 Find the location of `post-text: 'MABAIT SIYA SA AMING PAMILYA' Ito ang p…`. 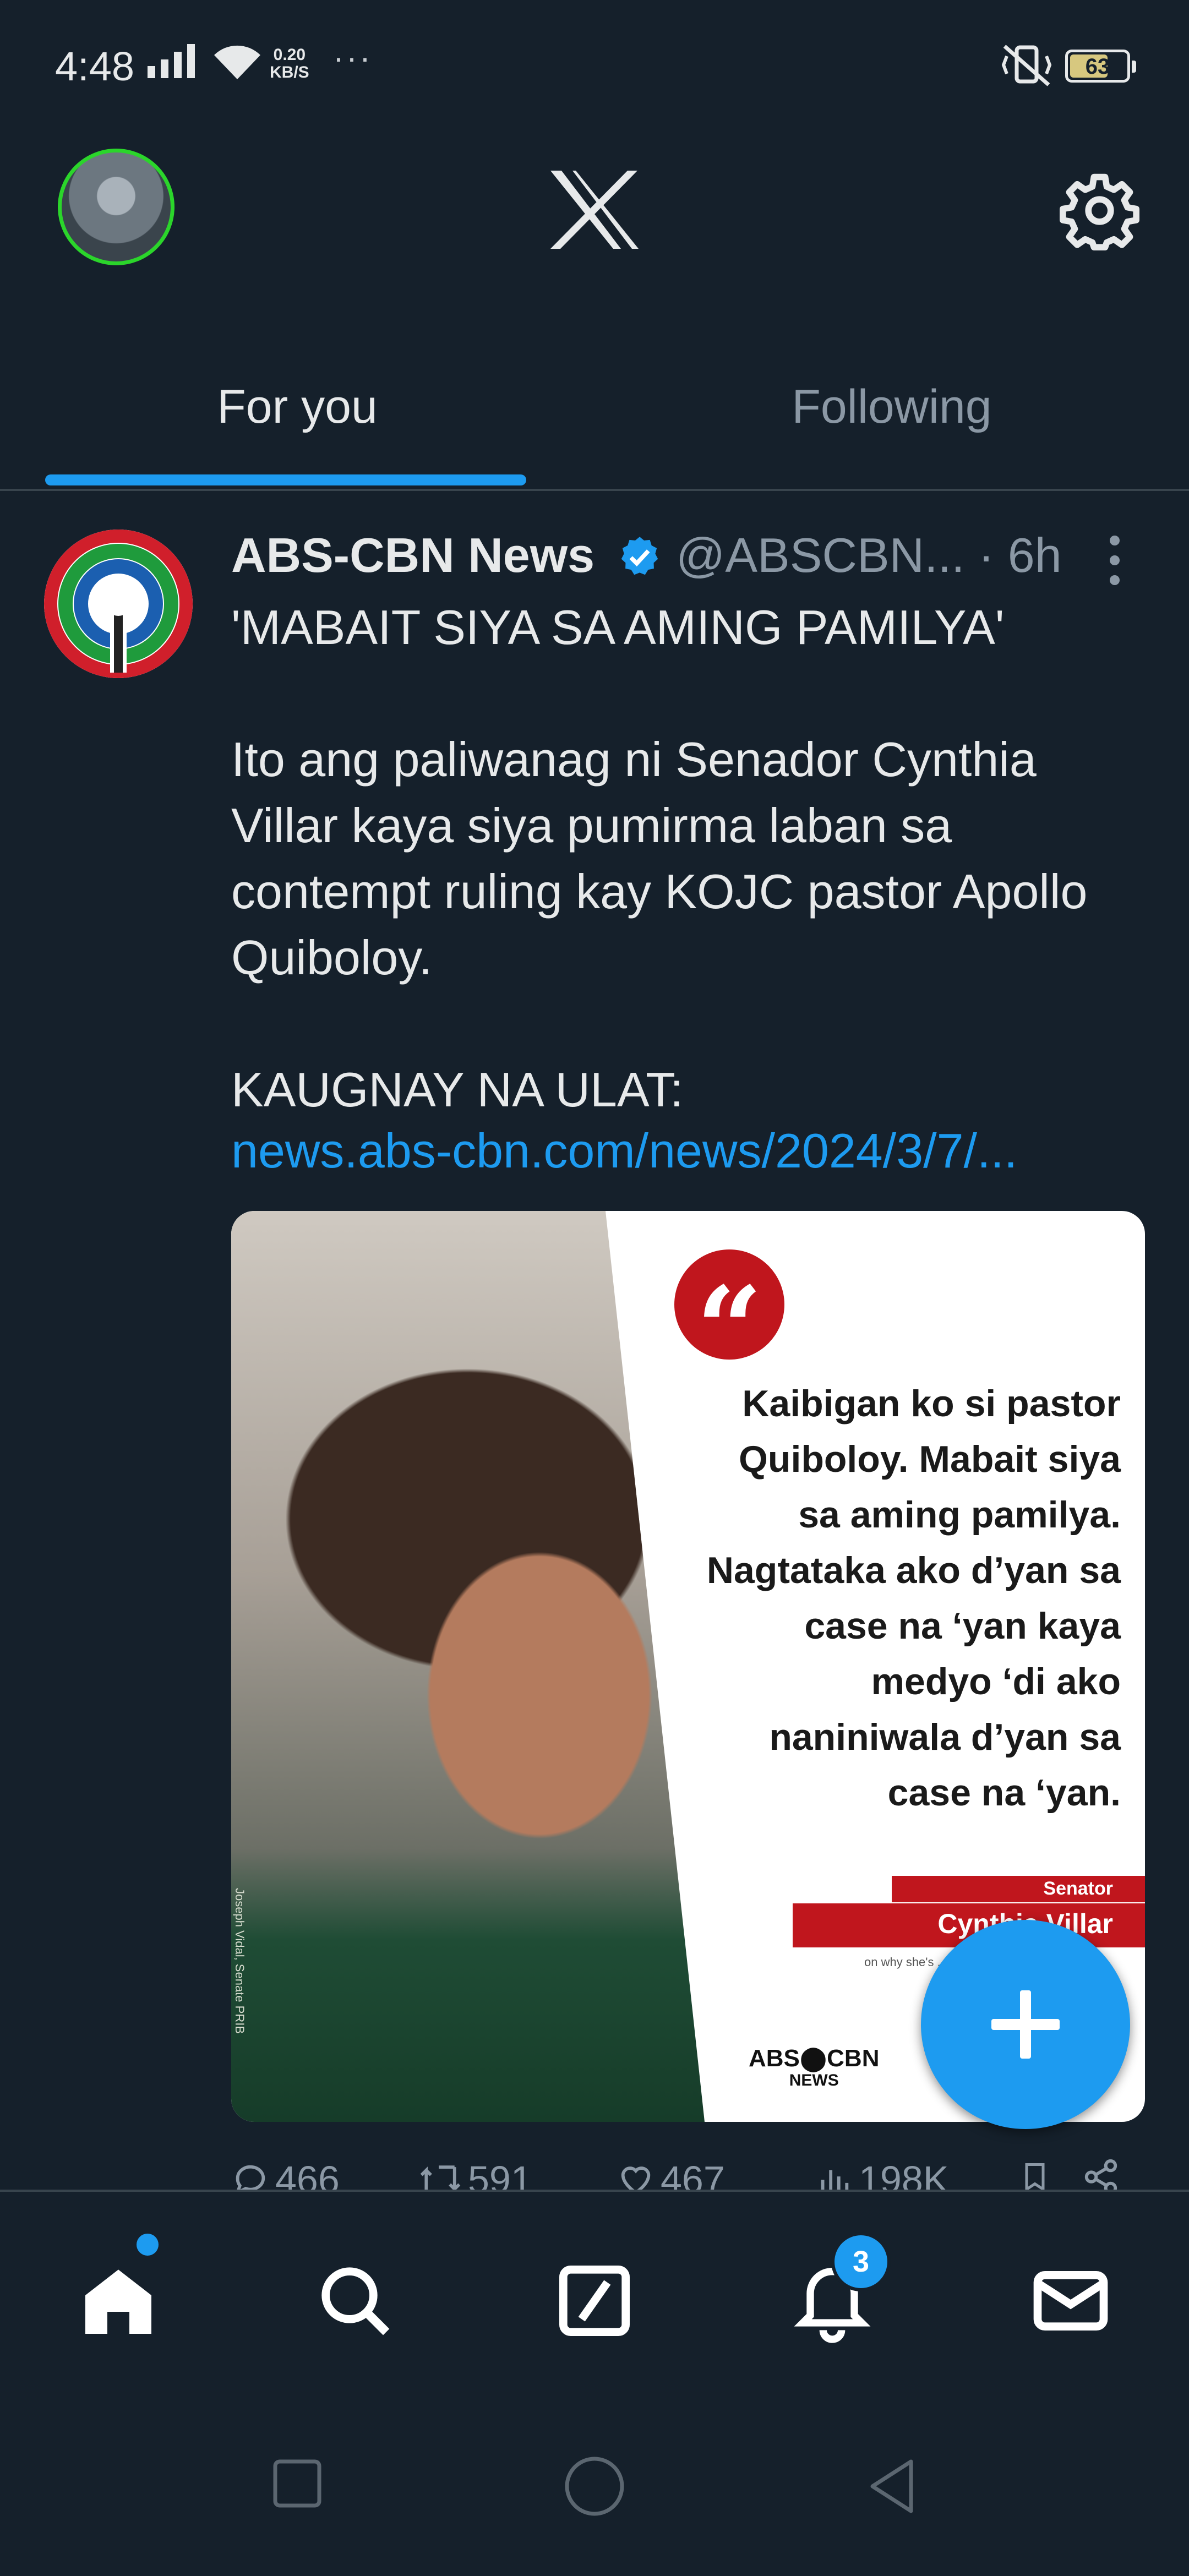

post-text: 'MABAIT SIYA SA AMING PAMILYA' Ito ang p… is located at coordinates (659, 859).